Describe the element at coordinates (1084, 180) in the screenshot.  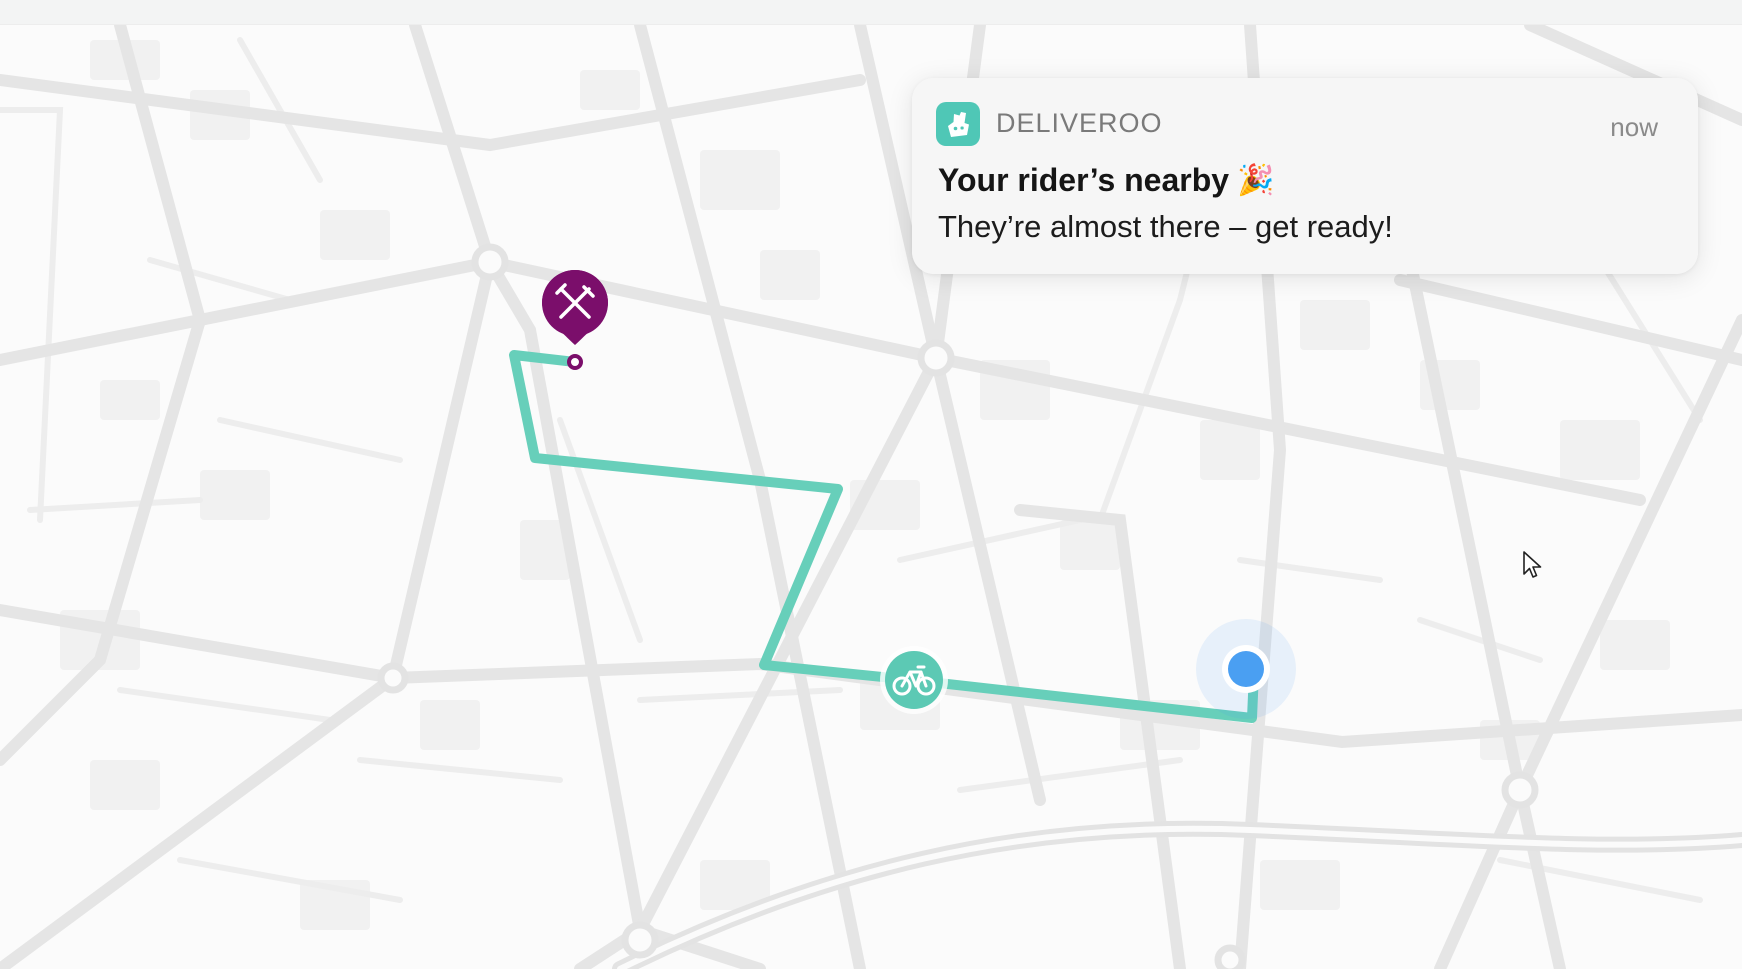
I see `notification-title: Your rider’s nearby` at that location.